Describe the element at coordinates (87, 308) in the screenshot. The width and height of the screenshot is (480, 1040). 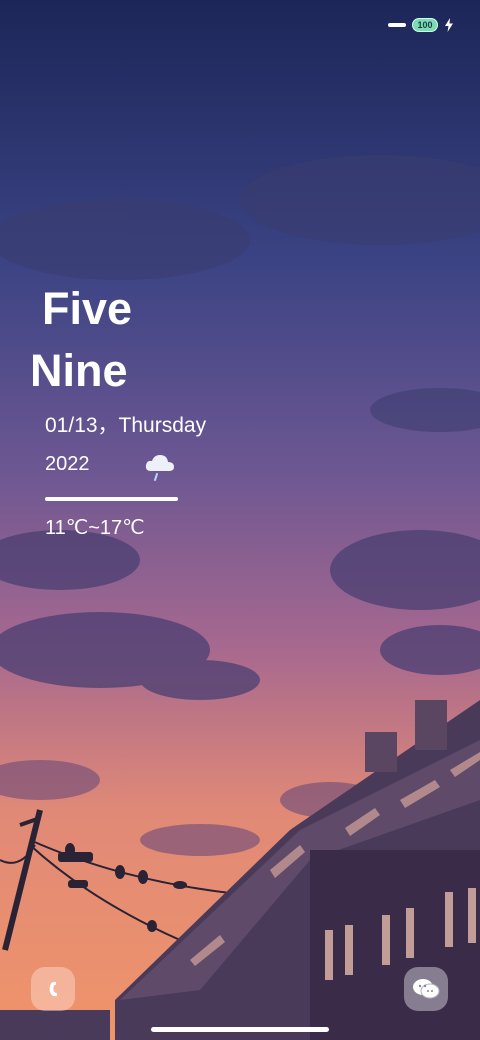
I see `clock-hour: Five` at that location.